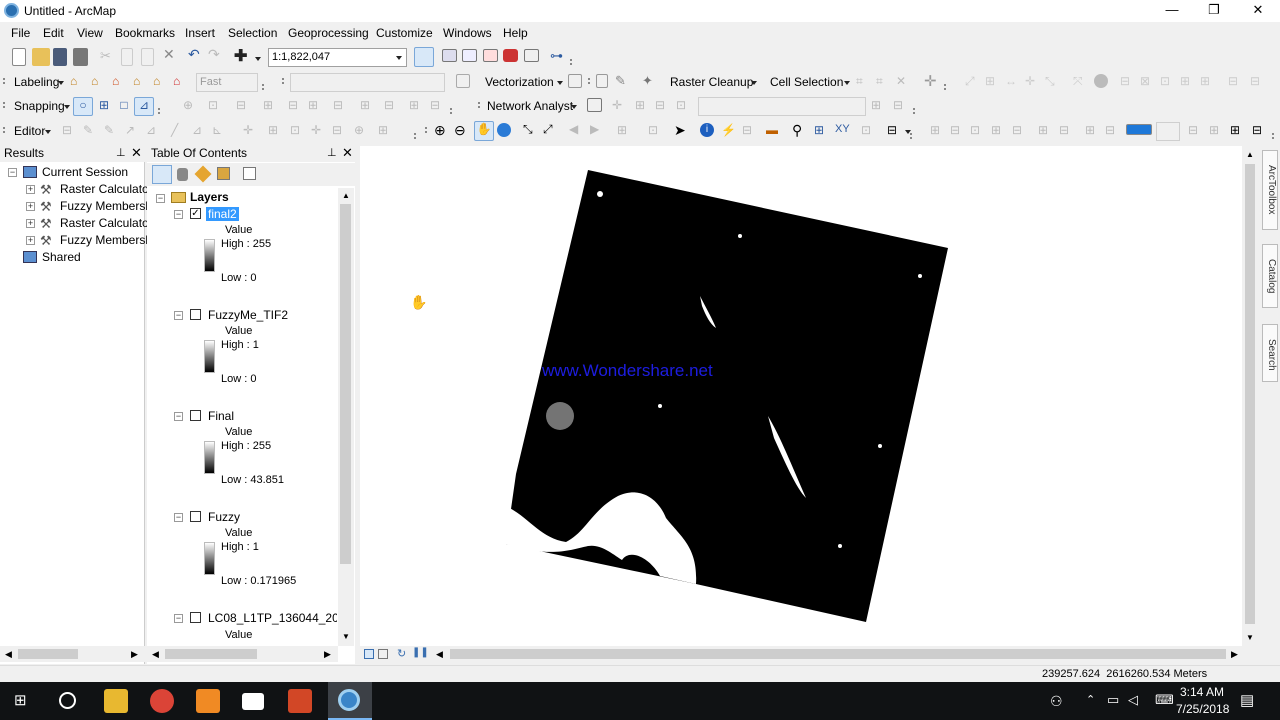 The height and width of the screenshot is (720, 1280). I want to click on hyperlink-icon: ⚡, so click(730, 132).